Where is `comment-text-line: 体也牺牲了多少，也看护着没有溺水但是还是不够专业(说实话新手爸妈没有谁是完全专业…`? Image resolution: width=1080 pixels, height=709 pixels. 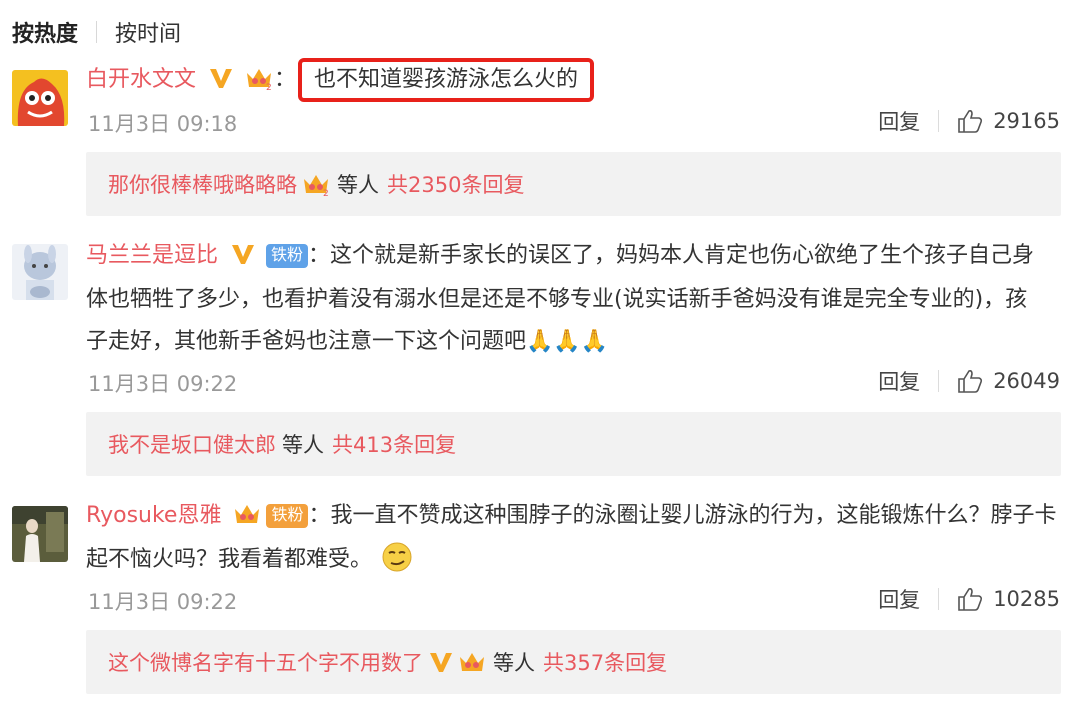
comment-text-line: 体也牺牲了多少，也看护着没有溺水但是还是不够专业(说实话新手爸妈没有谁是完全专业… is located at coordinates (557, 299).